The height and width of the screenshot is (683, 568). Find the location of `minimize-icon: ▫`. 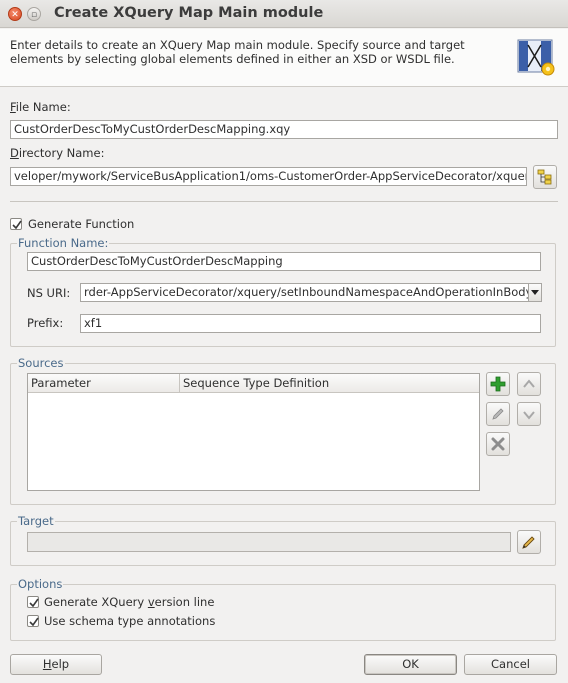

minimize-icon: ▫ is located at coordinates (34, 14).